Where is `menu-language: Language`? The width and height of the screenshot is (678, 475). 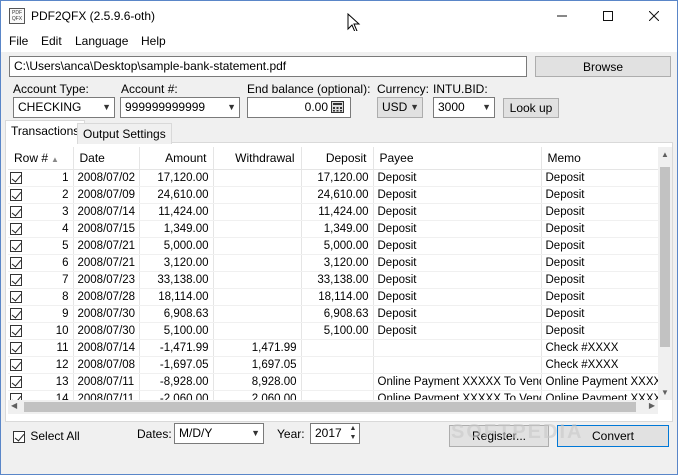 menu-language: Language is located at coordinates (101, 41).